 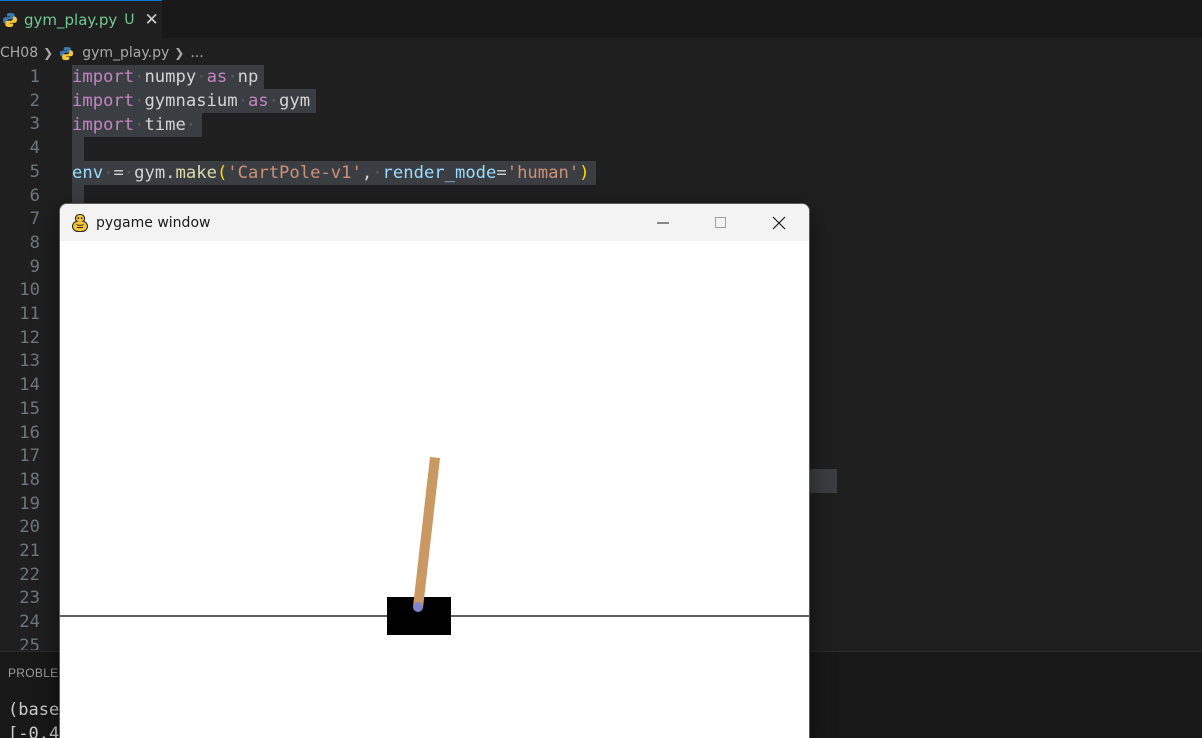 I want to click on string-arg: 'human', so click(x=543, y=173).